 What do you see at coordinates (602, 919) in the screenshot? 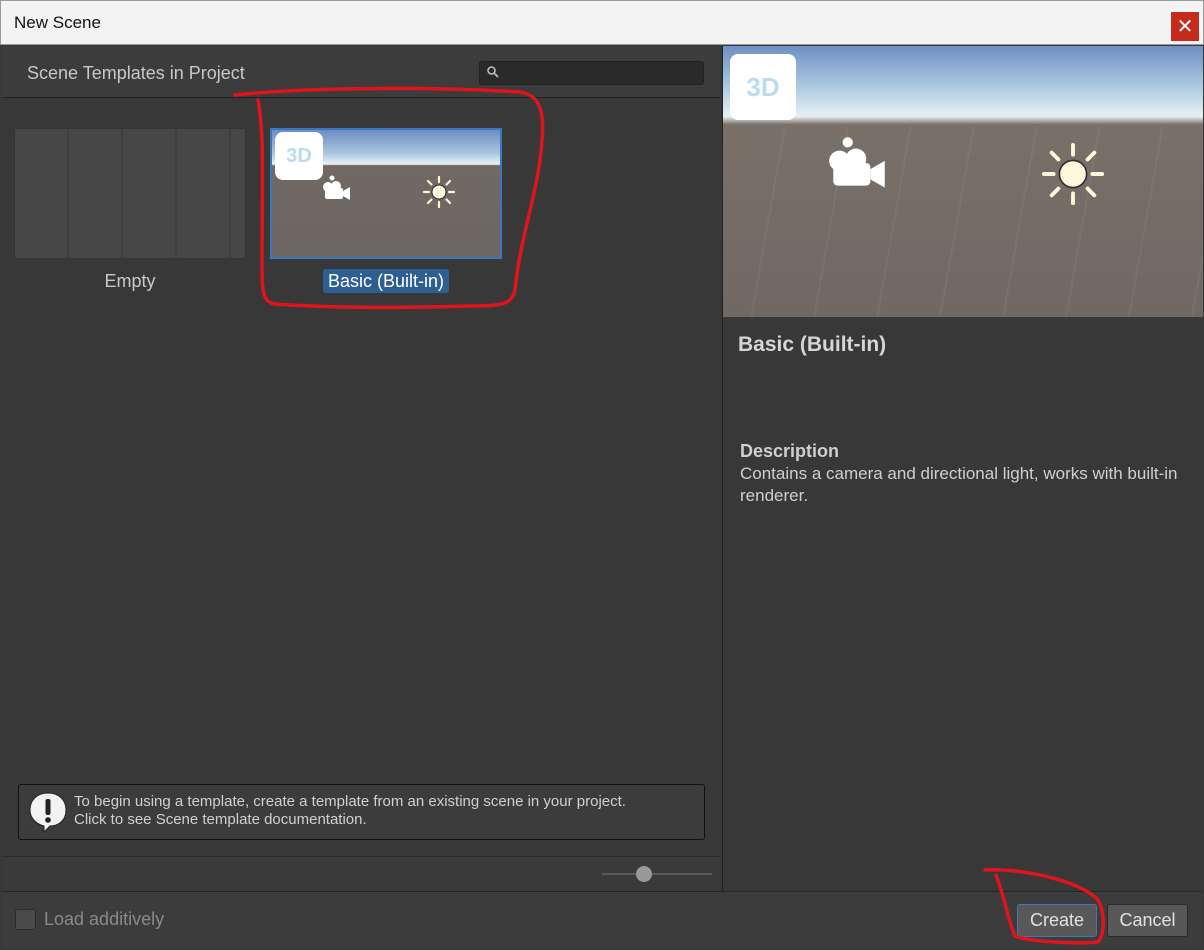
I see `dialog-footer: Load additively Create Cancel` at bounding box center [602, 919].